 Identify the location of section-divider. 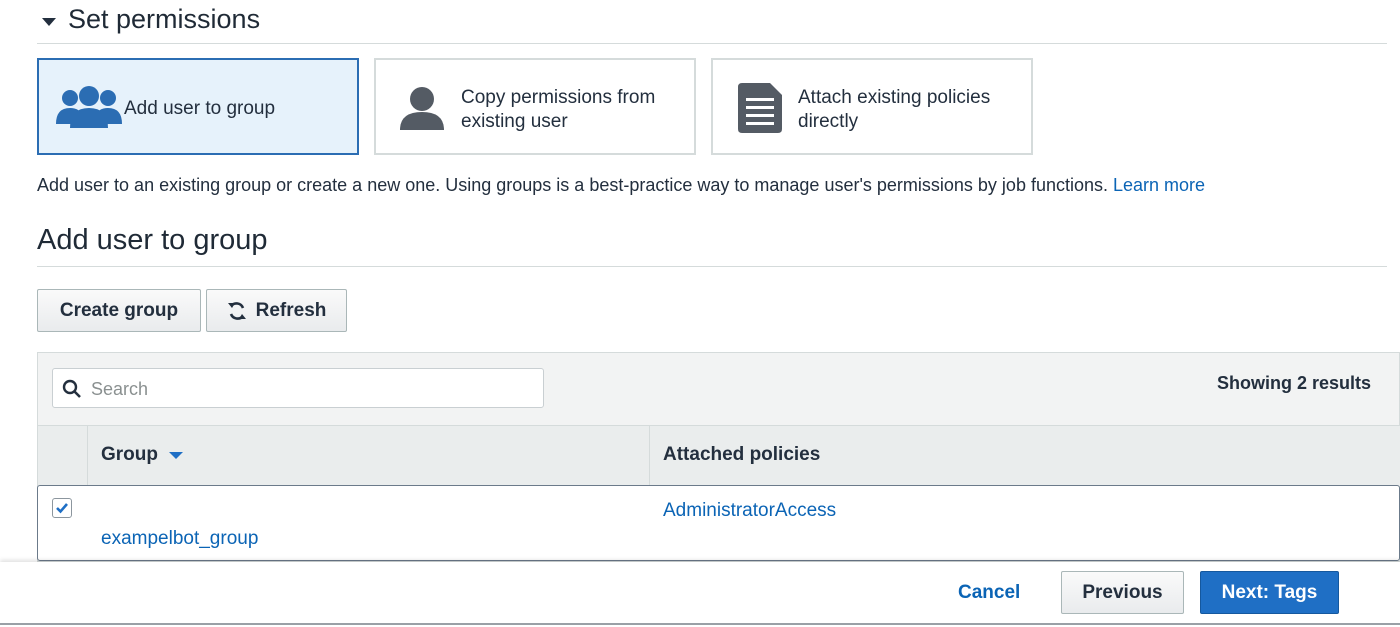
(712, 43).